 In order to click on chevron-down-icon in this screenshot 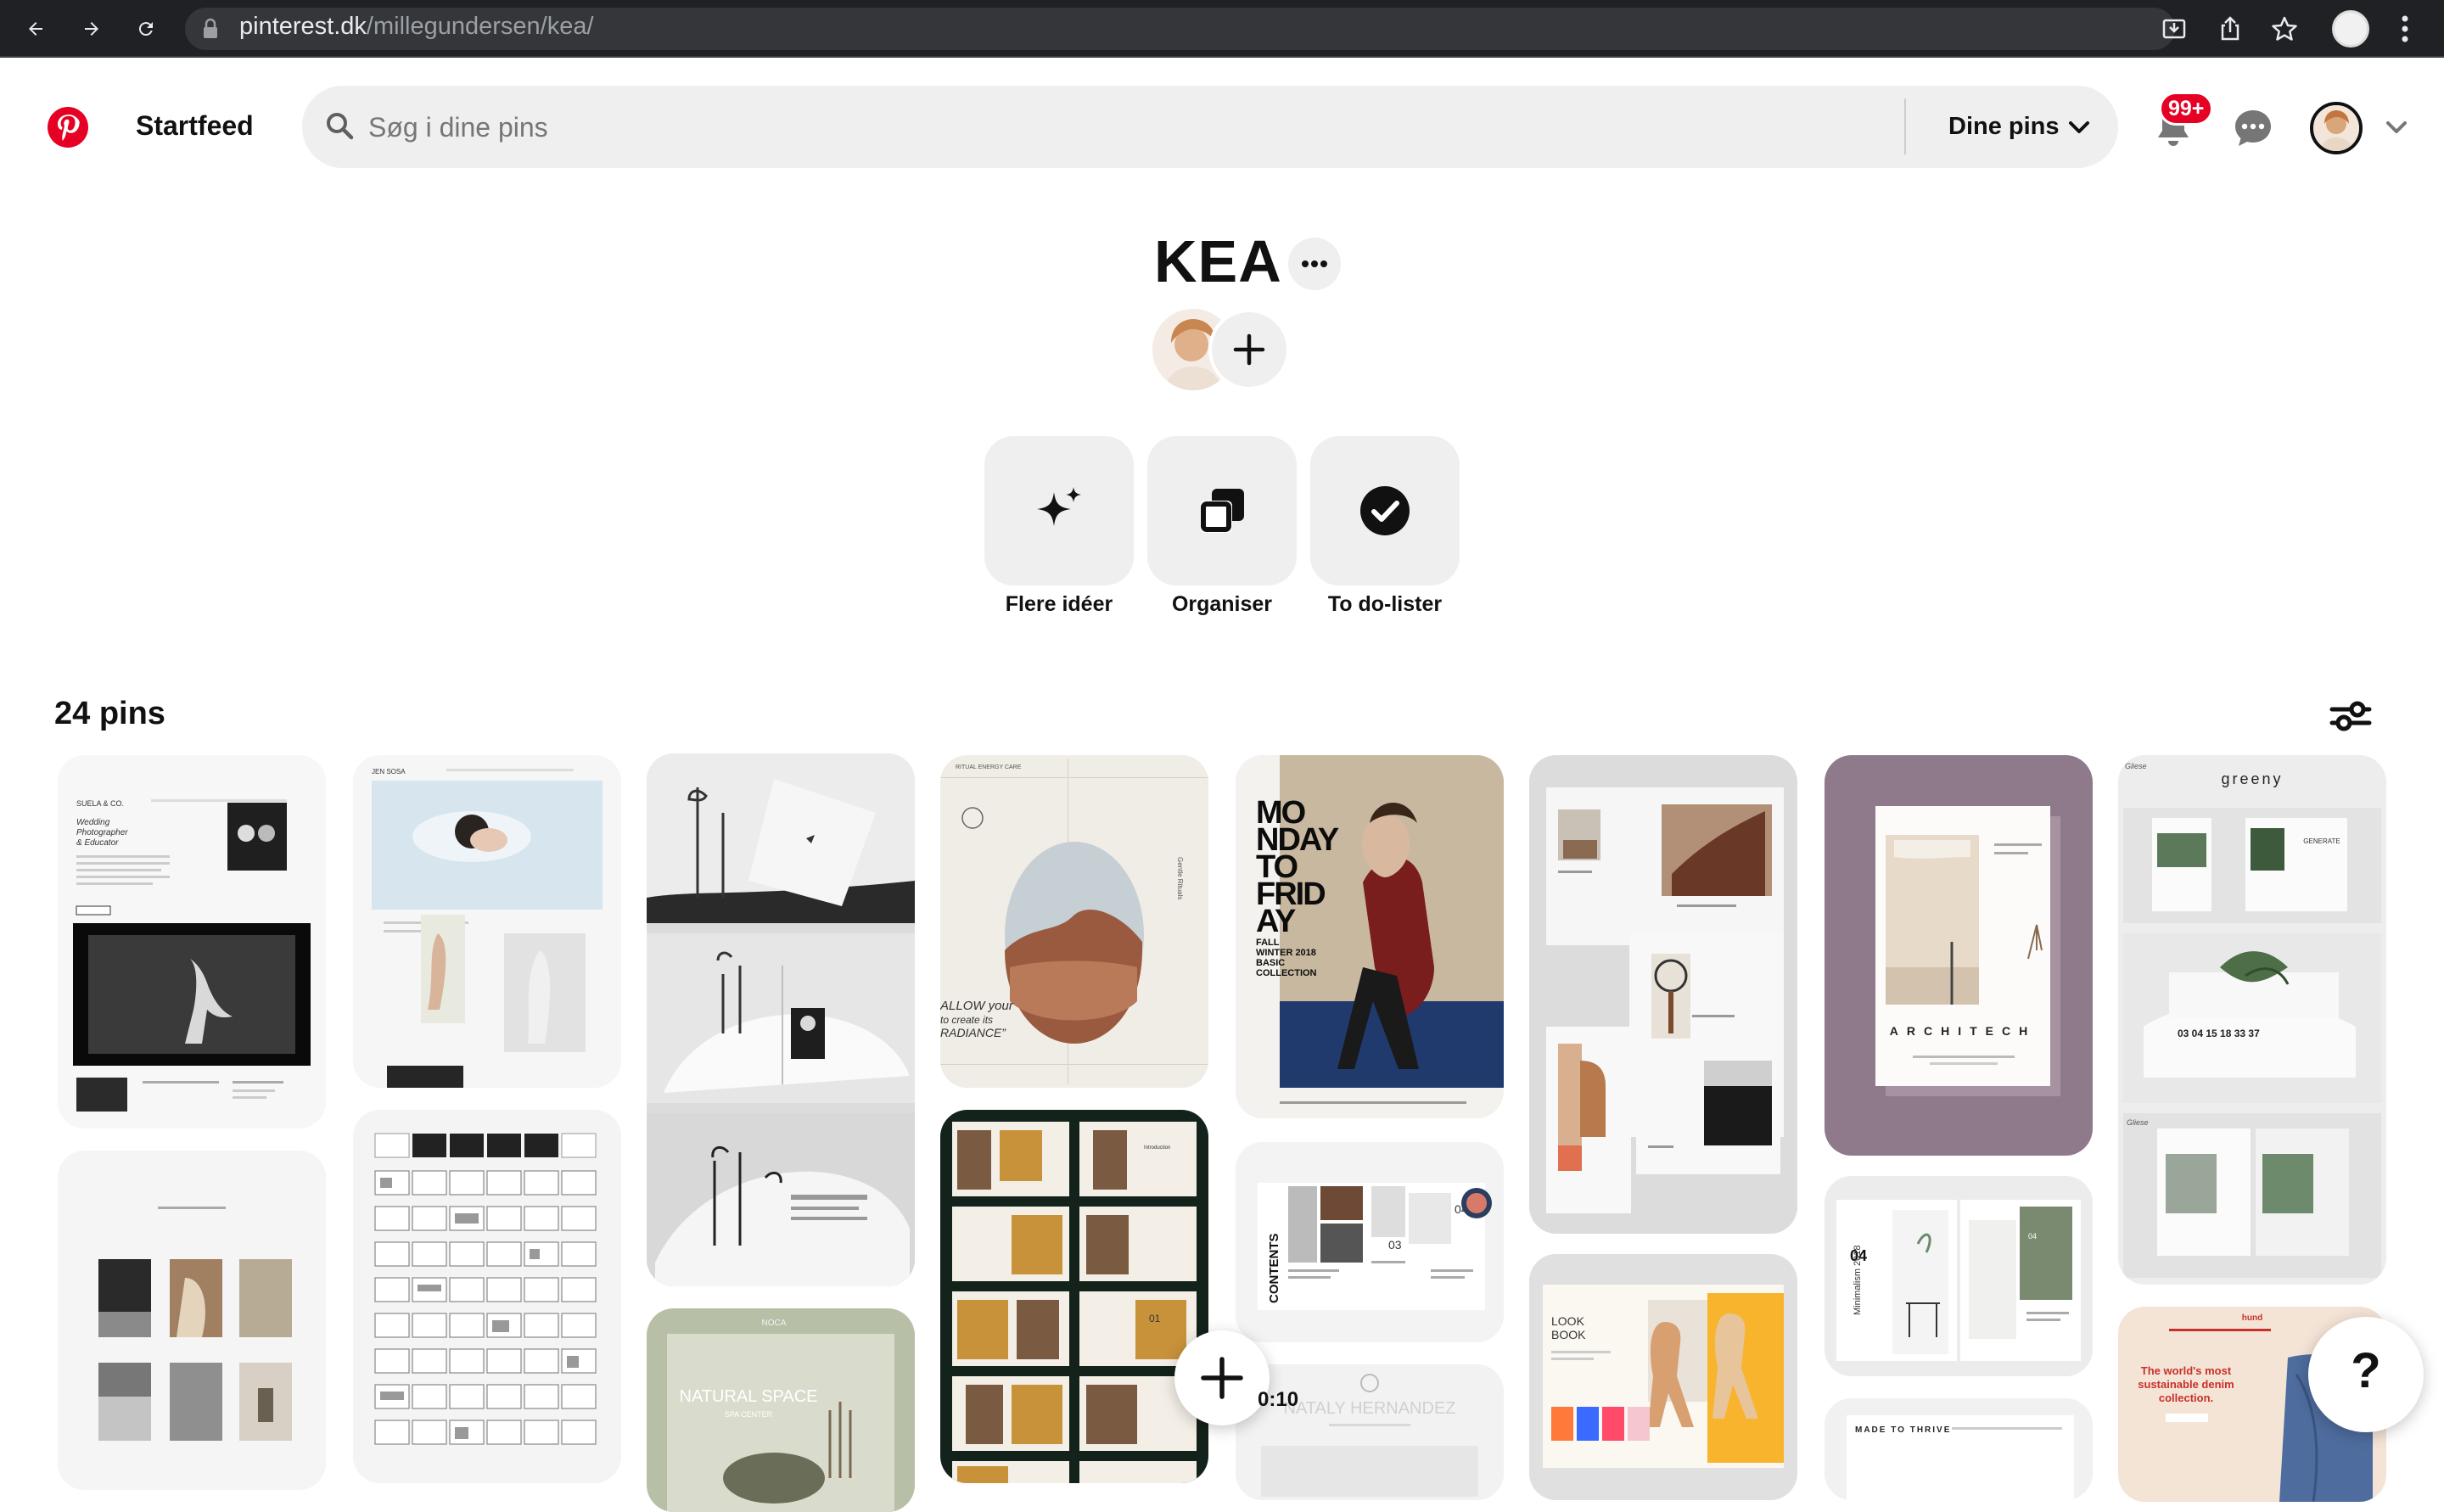, I will do `click(2079, 127)`.